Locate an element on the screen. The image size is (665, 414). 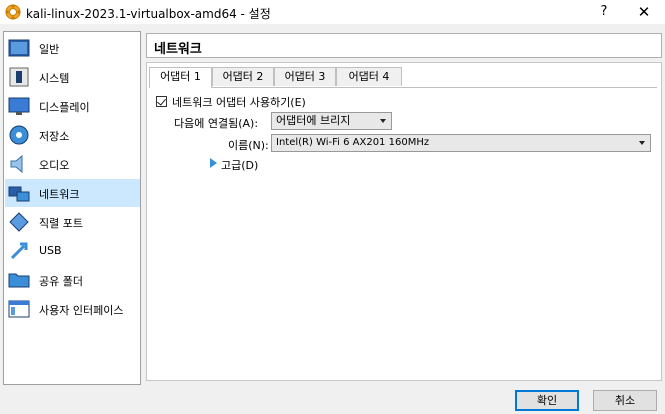
help-button: ? is located at coordinates (604, 12).